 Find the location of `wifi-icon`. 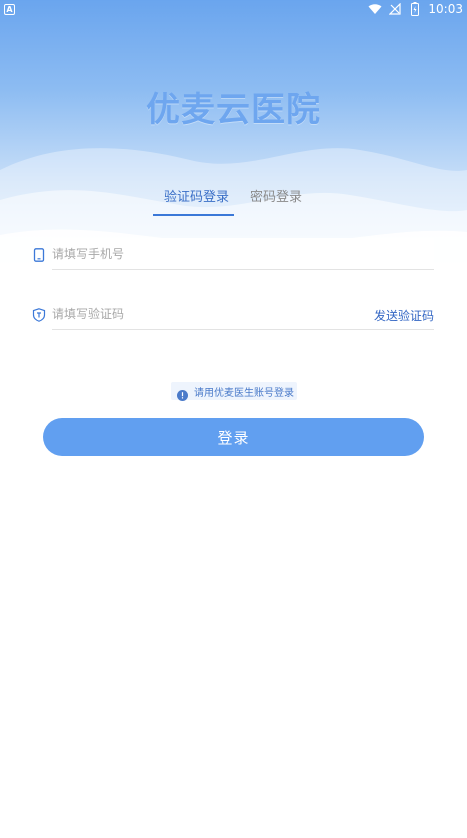

wifi-icon is located at coordinates (375, 9).